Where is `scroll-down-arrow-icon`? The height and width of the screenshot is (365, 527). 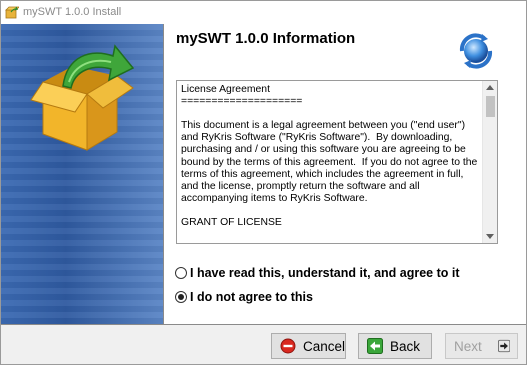 scroll-down-arrow-icon is located at coordinates (490, 236).